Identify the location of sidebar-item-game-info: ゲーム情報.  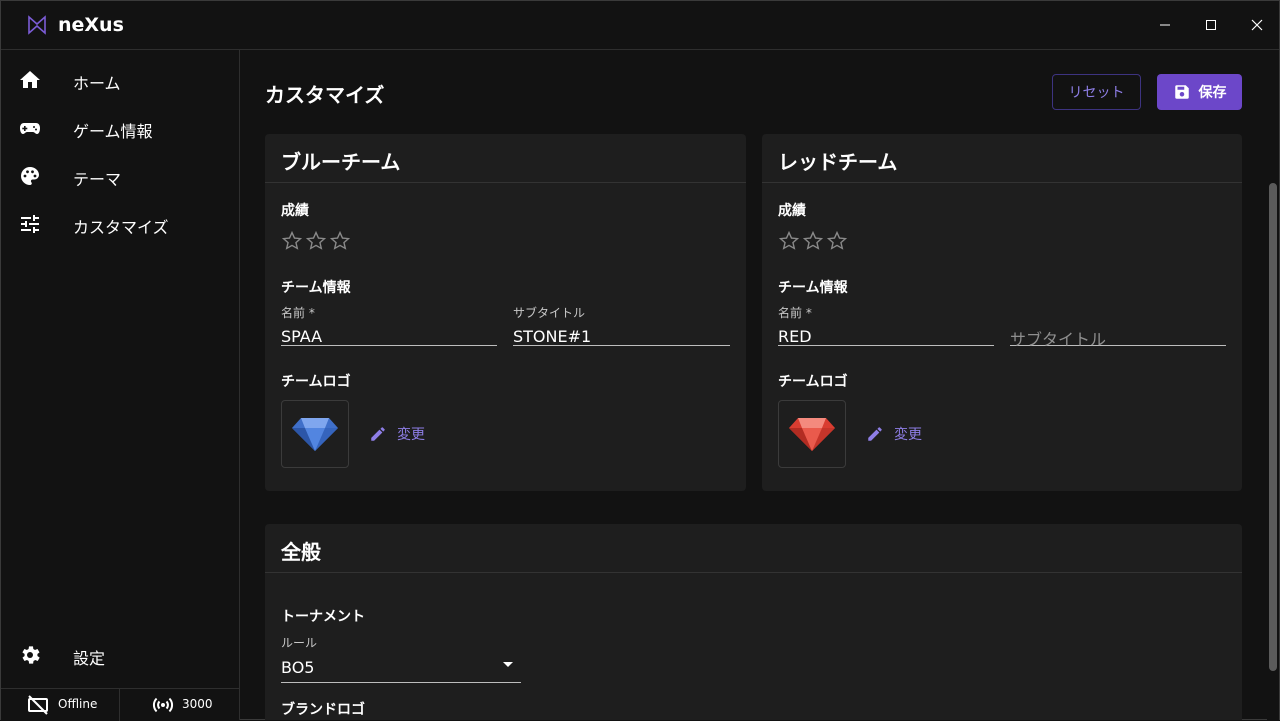
(120, 128).